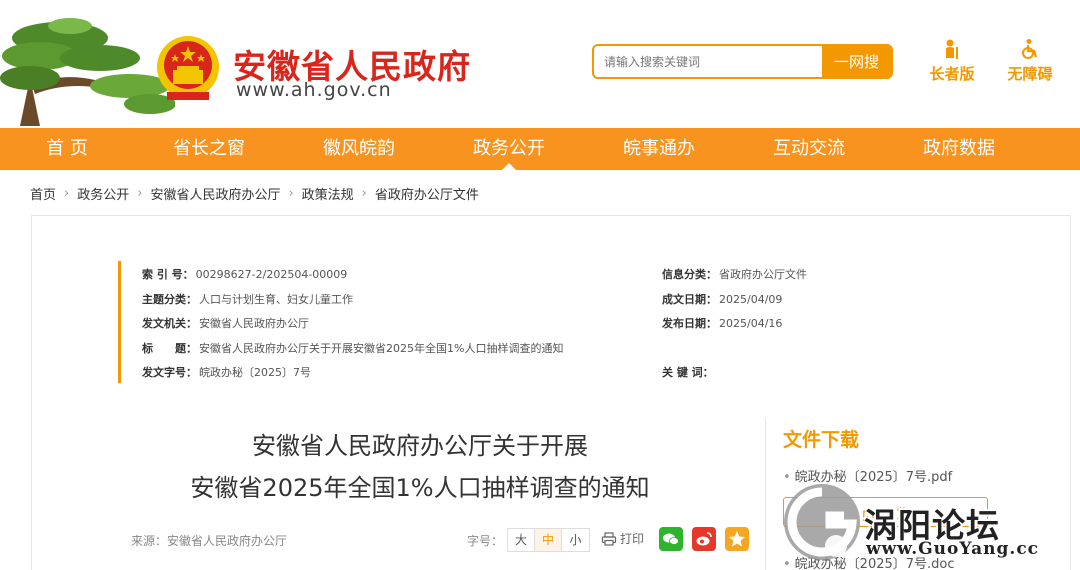  What do you see at coordinates (821, 440) in the screenshot?
I see `downloads-title: 文件下载` at bounding box center [821, 440].